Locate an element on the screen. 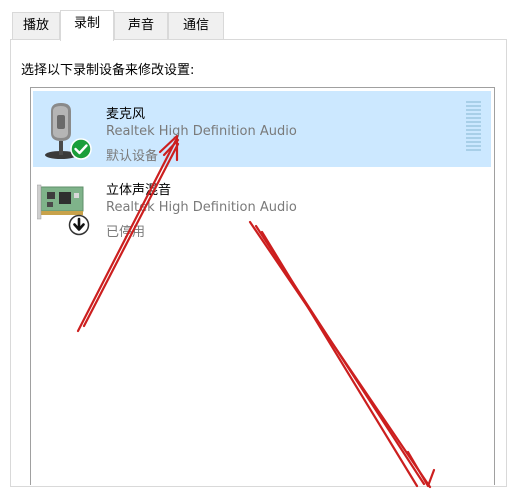  tab-recording: 录制 is located at coordinates (87, 25).